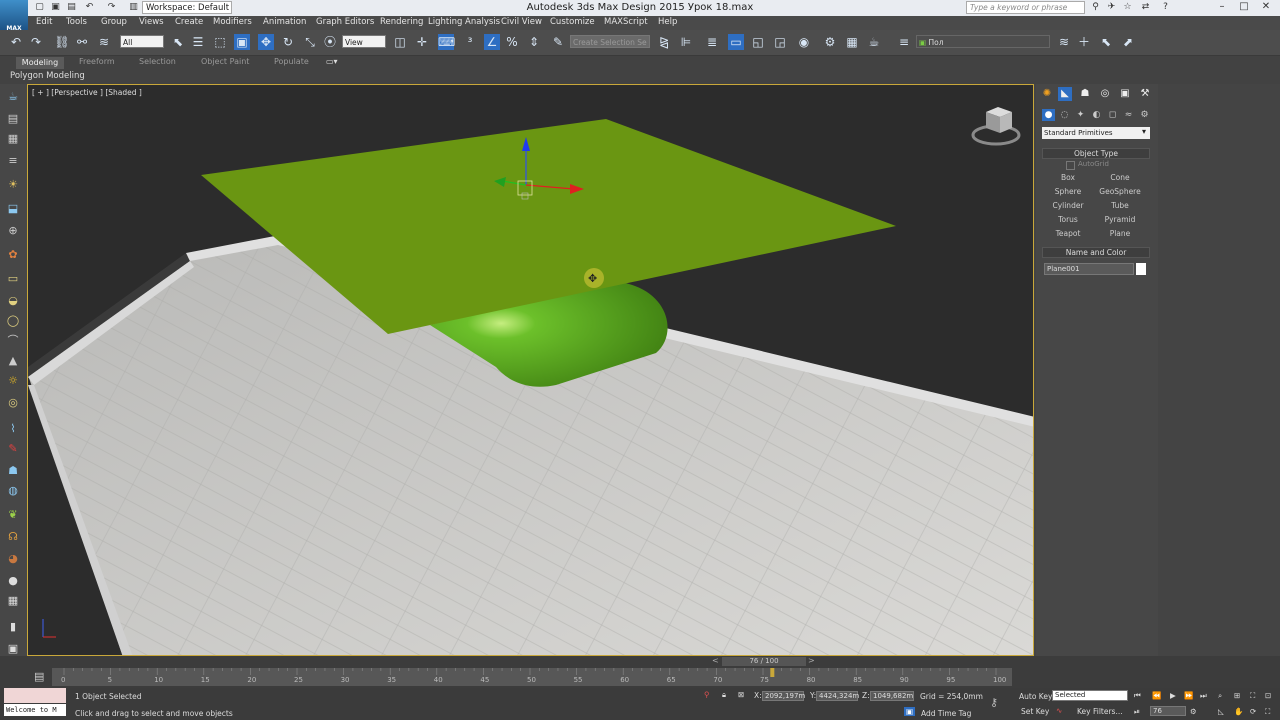 This screenshot has height=720, width=1280. What do you see at coordinates (13, 429) in the screenshot?
I see `spline-icon: ⌇` at bounding box center [13, 429].